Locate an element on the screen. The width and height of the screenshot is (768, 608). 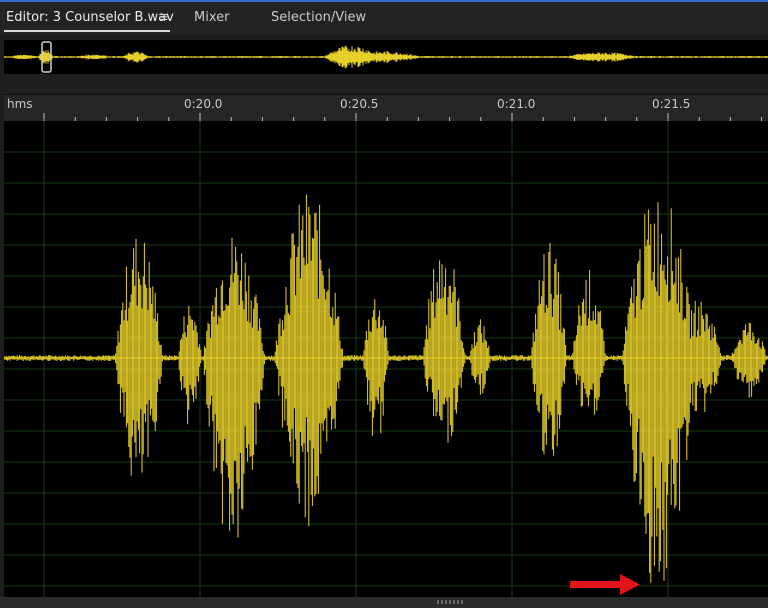
hamburger-menu-icon: ≡ is located at coordinates (163, 17).